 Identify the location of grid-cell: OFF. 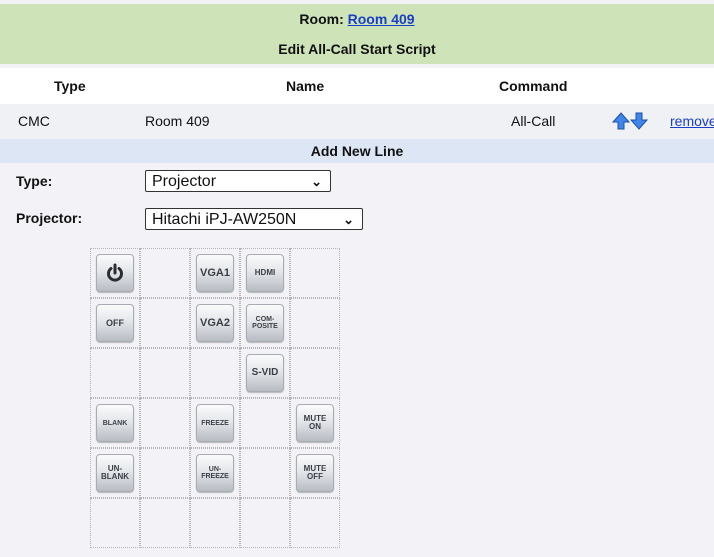
(115, 323).